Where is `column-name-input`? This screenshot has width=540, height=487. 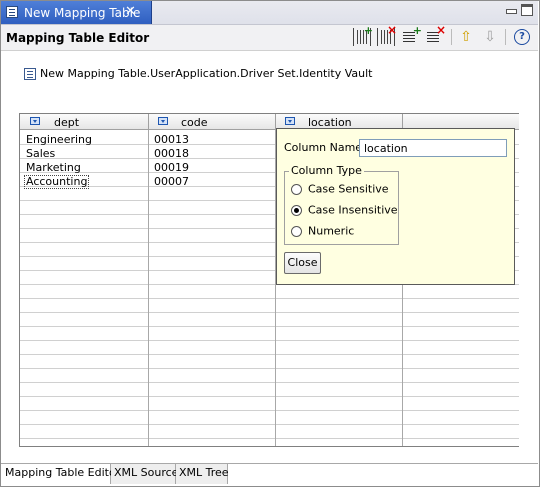
column-name-input is located at coordinates (433, 148).